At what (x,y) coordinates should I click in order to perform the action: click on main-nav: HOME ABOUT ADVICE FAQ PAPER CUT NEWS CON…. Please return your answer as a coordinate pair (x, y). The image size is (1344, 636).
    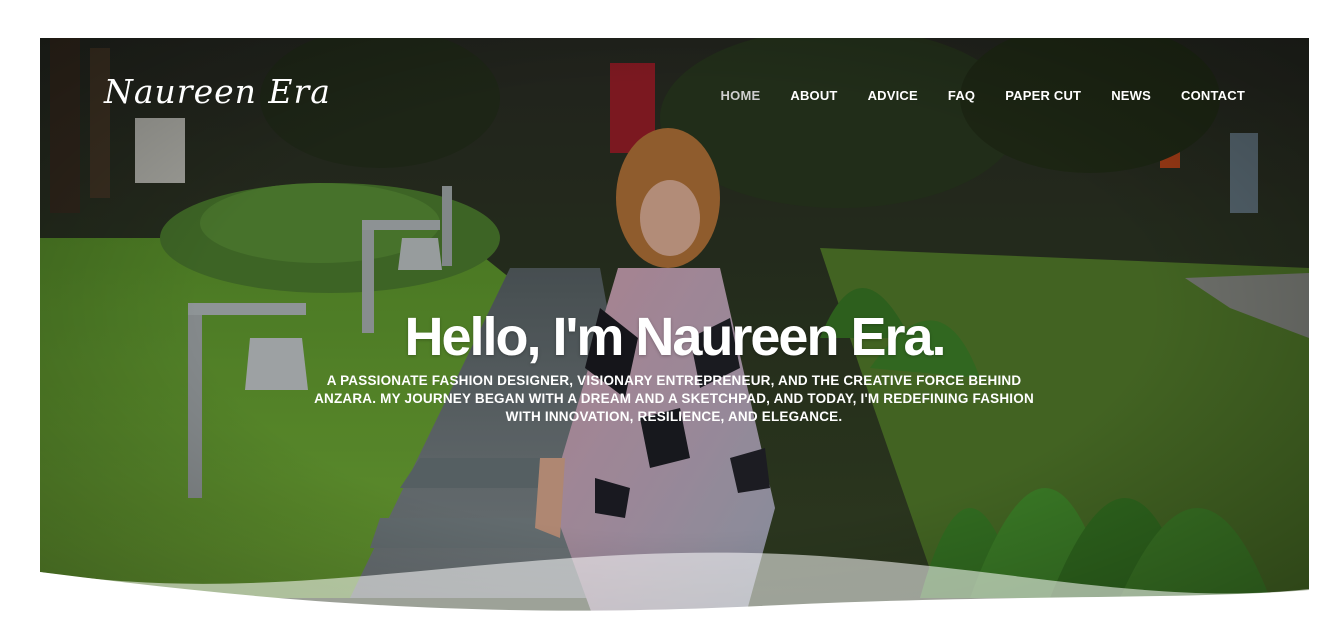
    Looking at the image, I should click on (983, 95).